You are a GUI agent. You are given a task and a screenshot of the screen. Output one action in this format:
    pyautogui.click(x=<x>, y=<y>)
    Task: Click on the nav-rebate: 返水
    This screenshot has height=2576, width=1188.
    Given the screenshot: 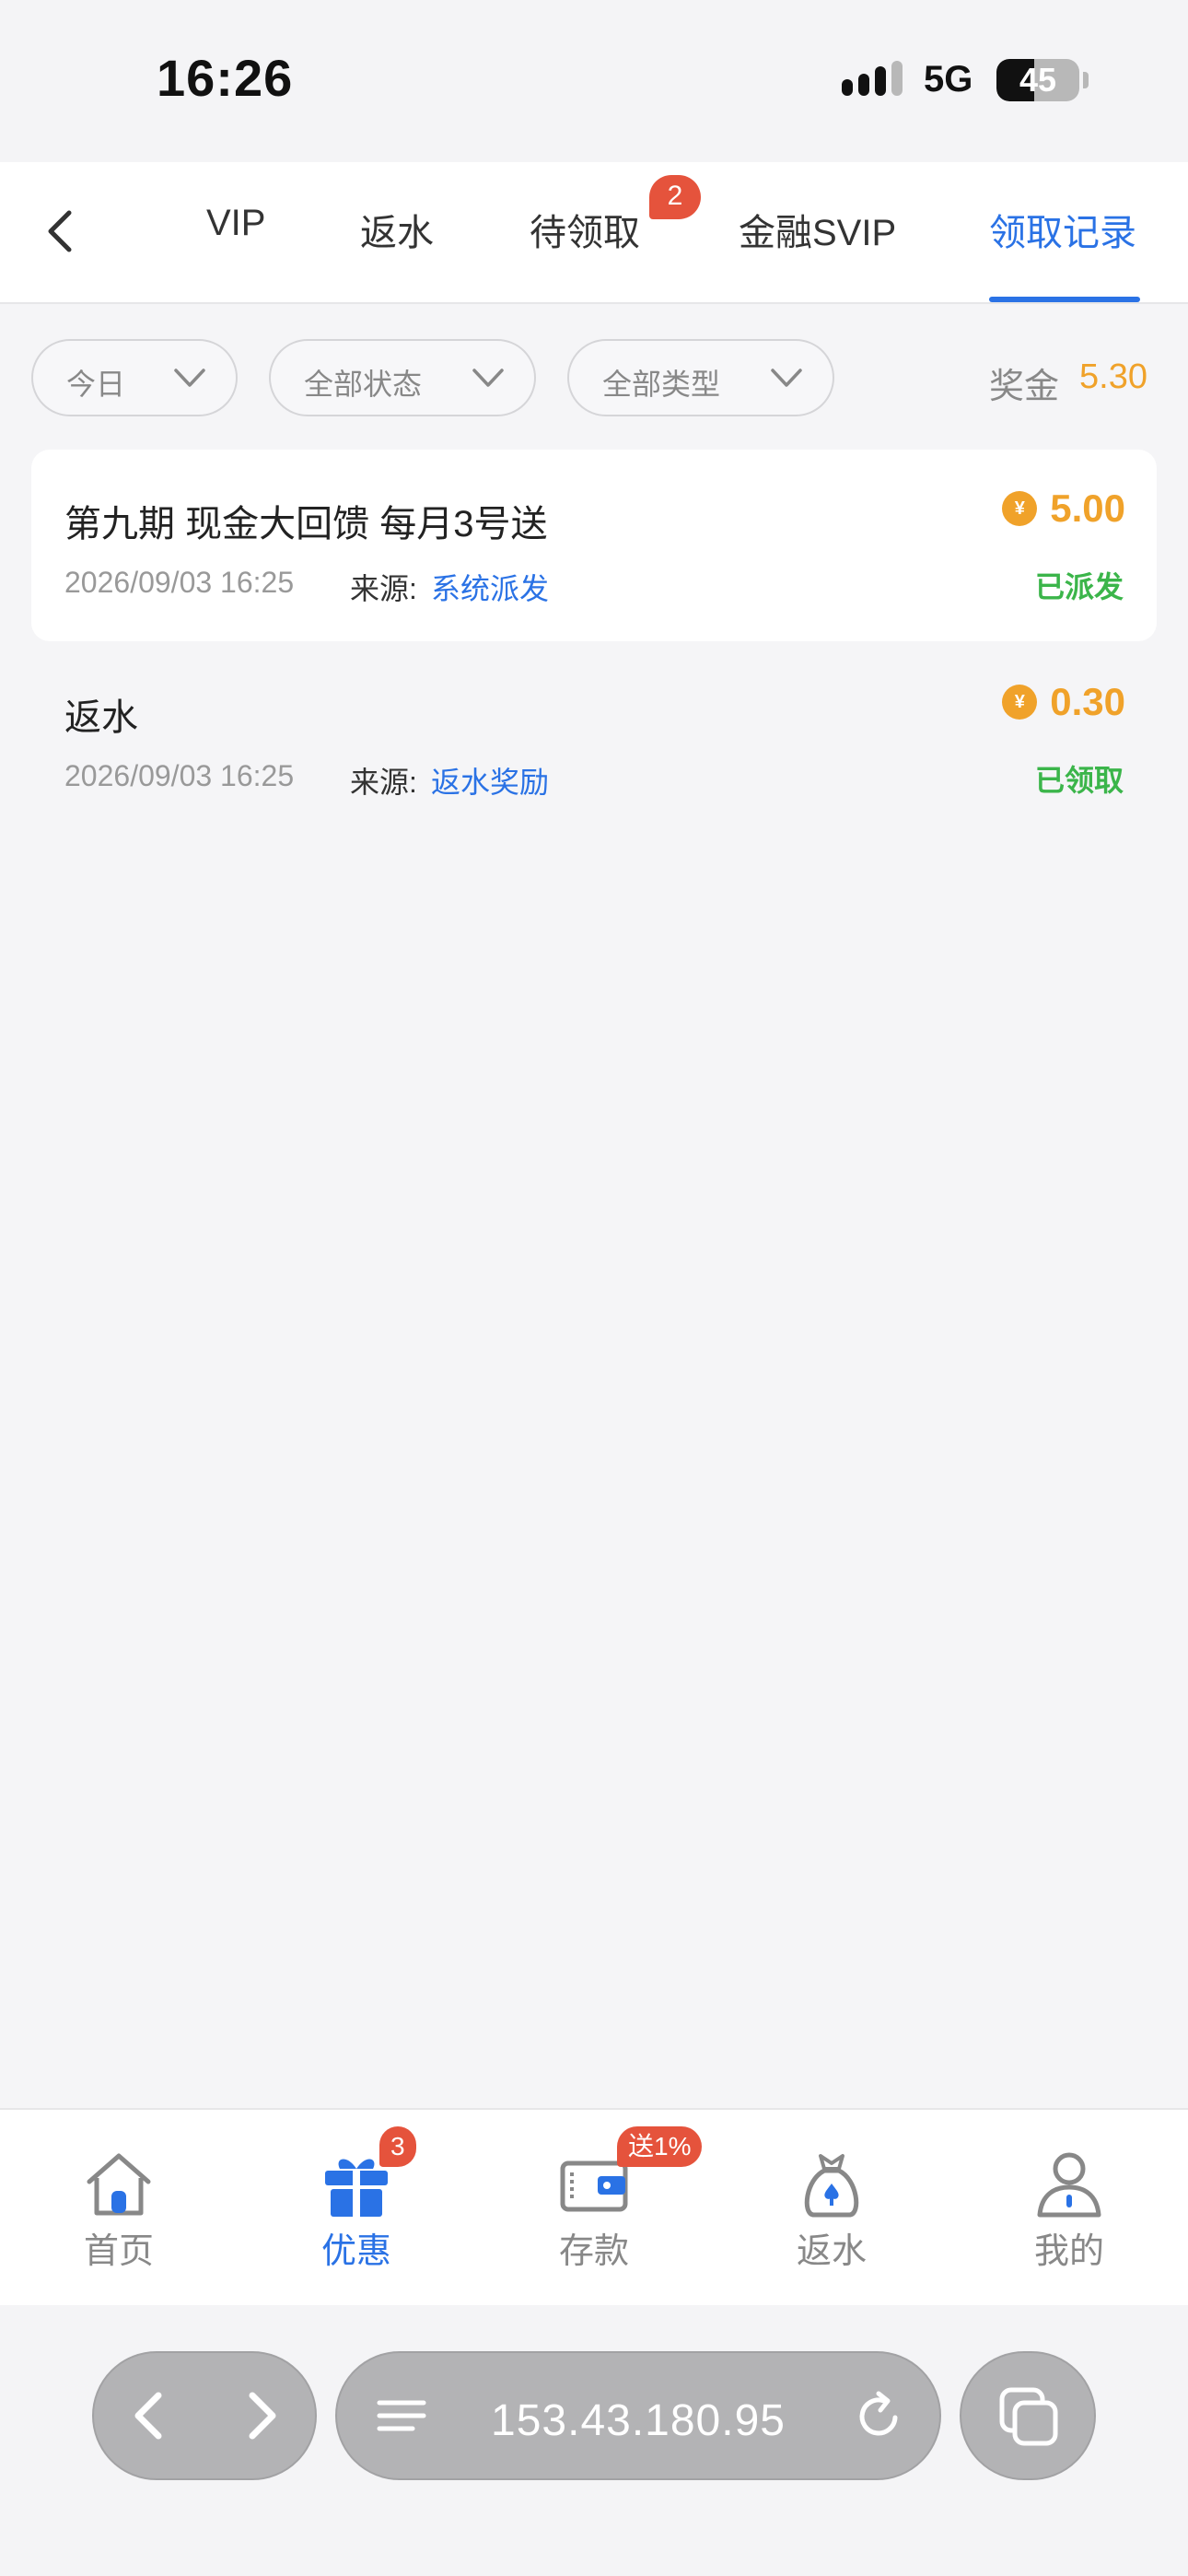 What is the action you would take?
    pyautogui.click(x=831, y=2208)
    